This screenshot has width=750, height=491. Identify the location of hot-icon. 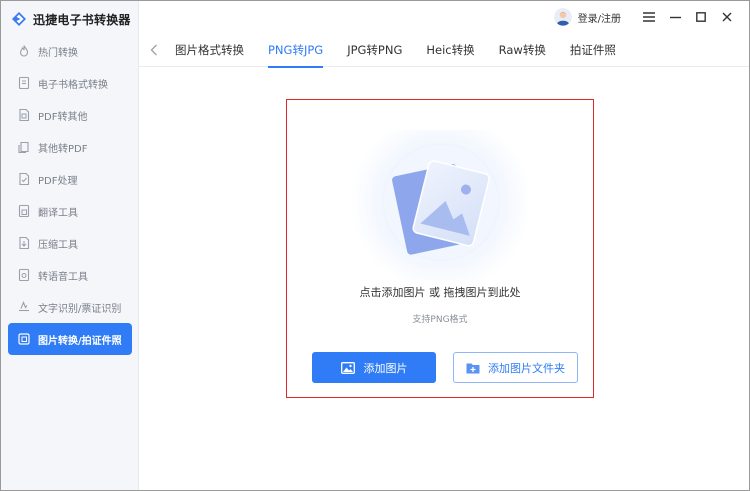
(23, 51).